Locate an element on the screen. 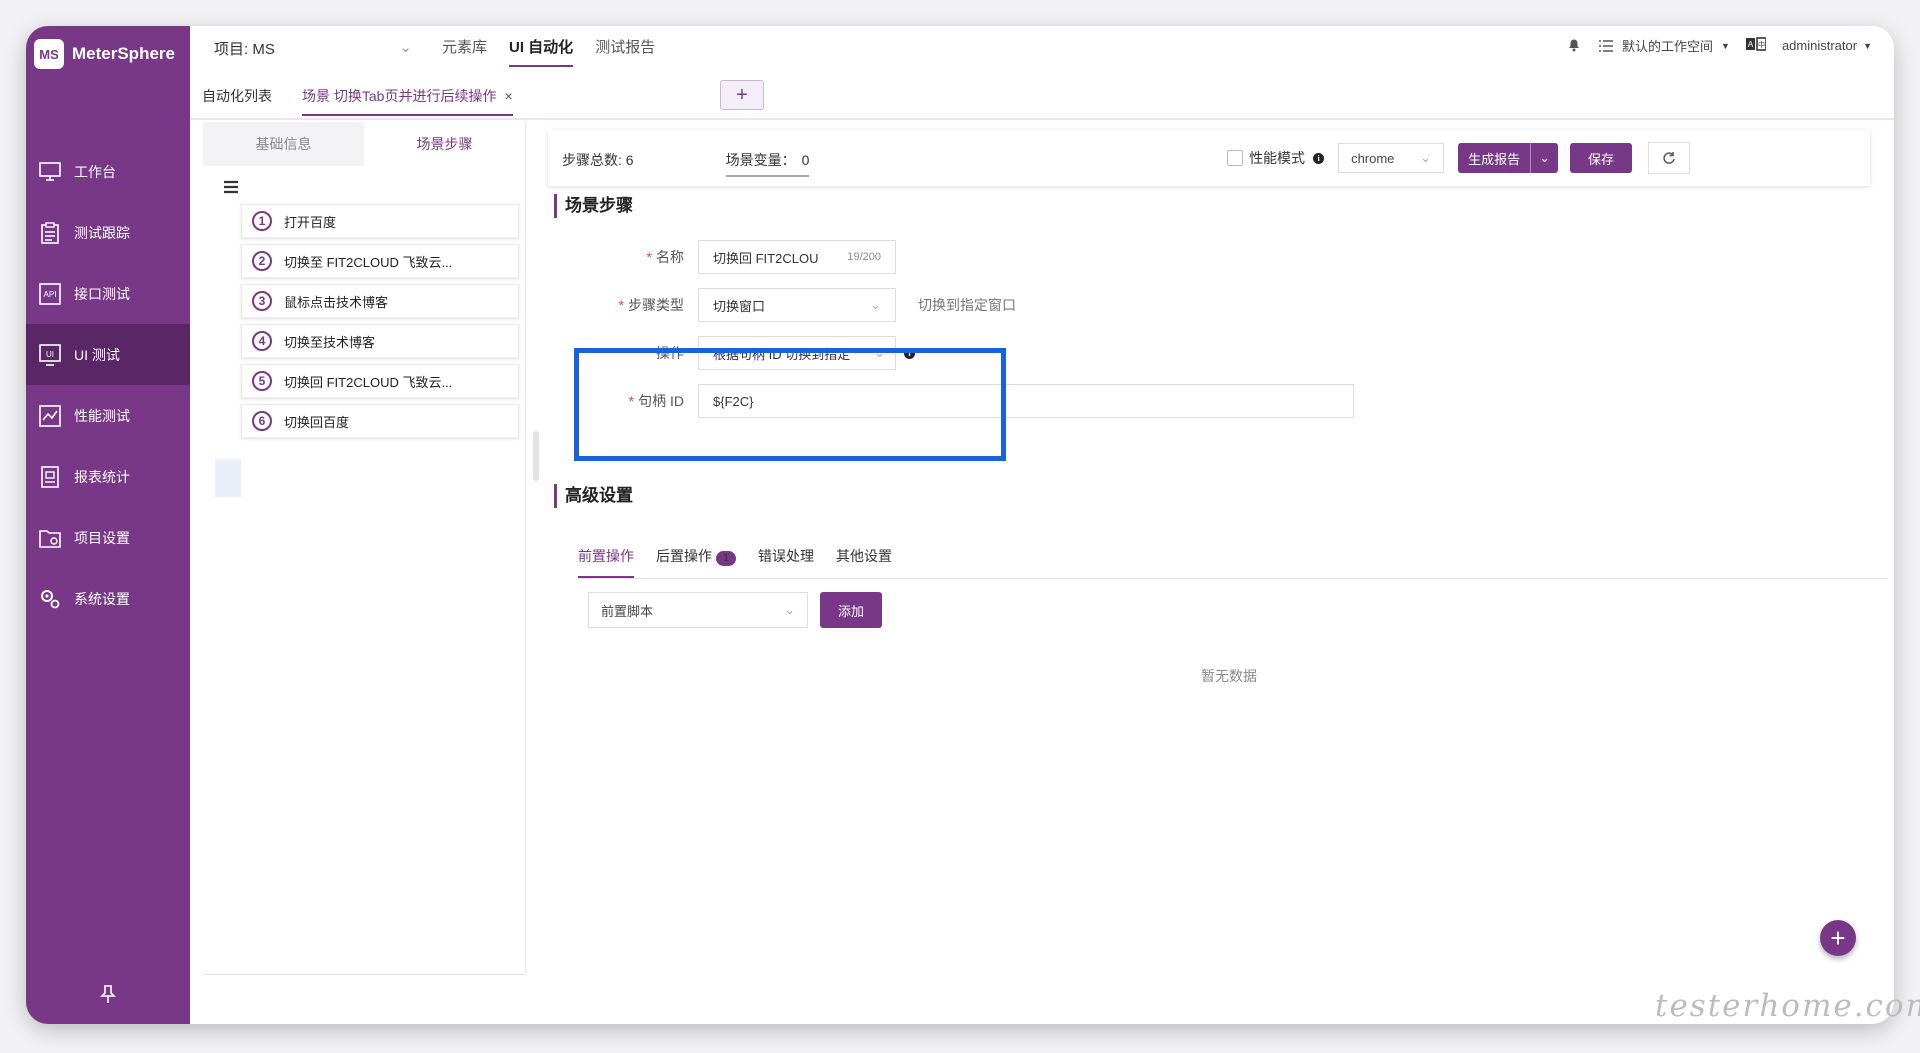 The width and height of the screenshot is (1920, 1053). sidebar-item-api-test: API 接口测试 is located at coordinates (108, 293).